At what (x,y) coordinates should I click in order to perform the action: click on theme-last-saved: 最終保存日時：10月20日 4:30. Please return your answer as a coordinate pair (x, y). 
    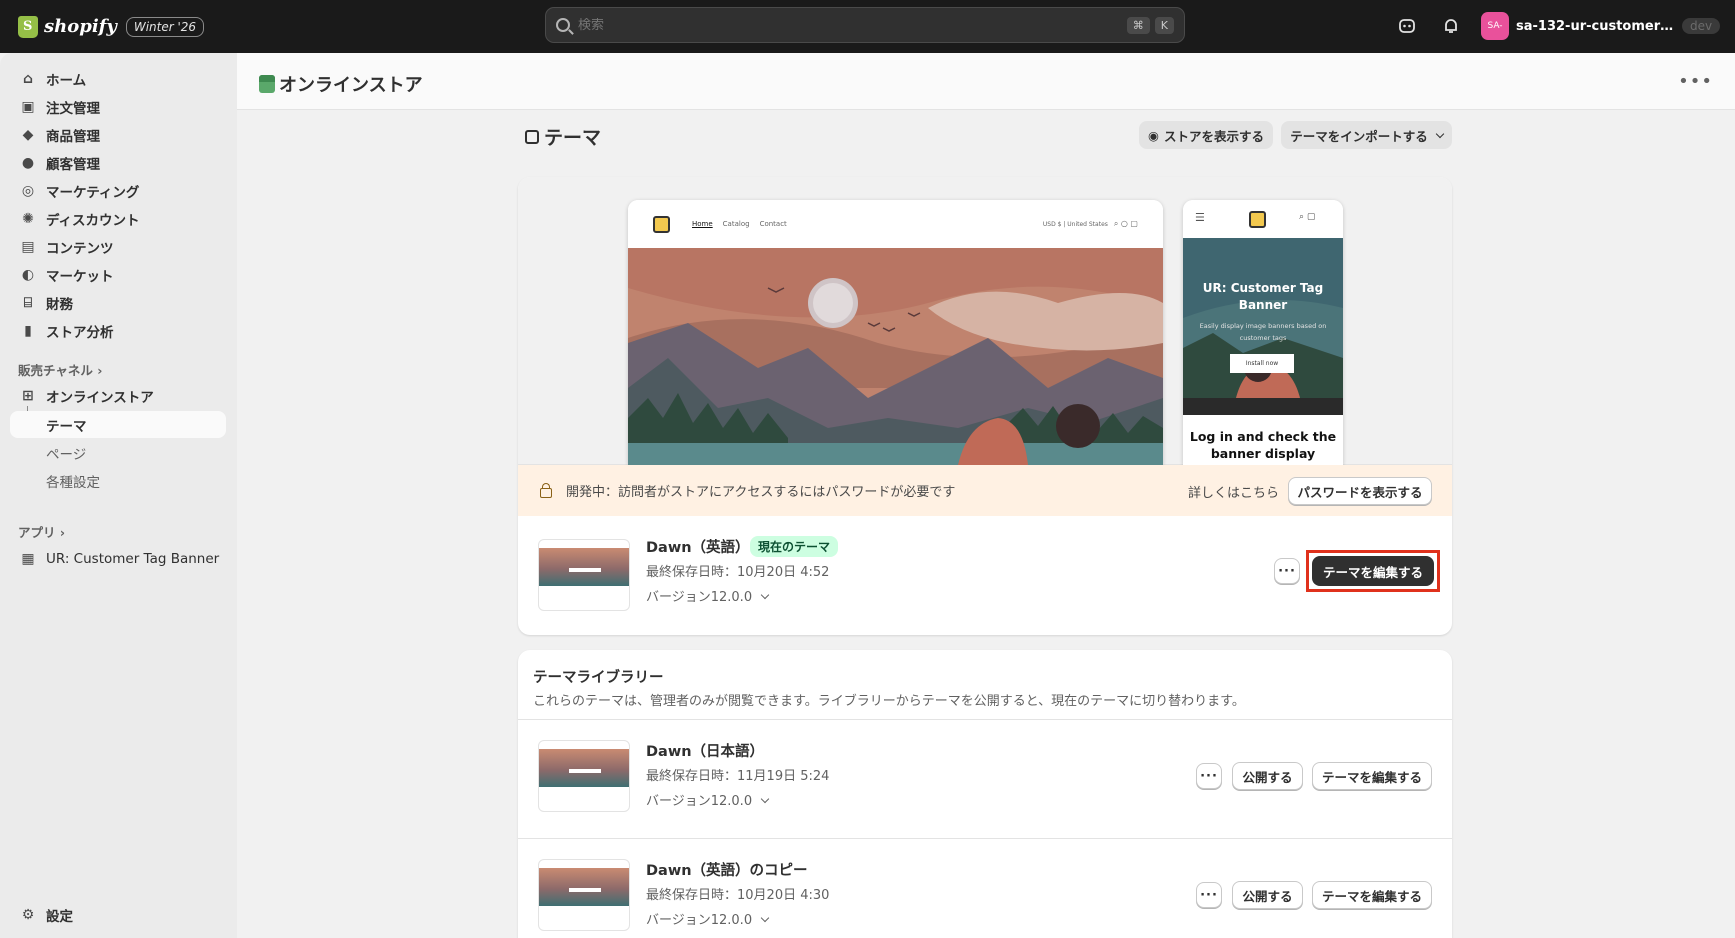
    Looking at the image, I should click on (738, 895).